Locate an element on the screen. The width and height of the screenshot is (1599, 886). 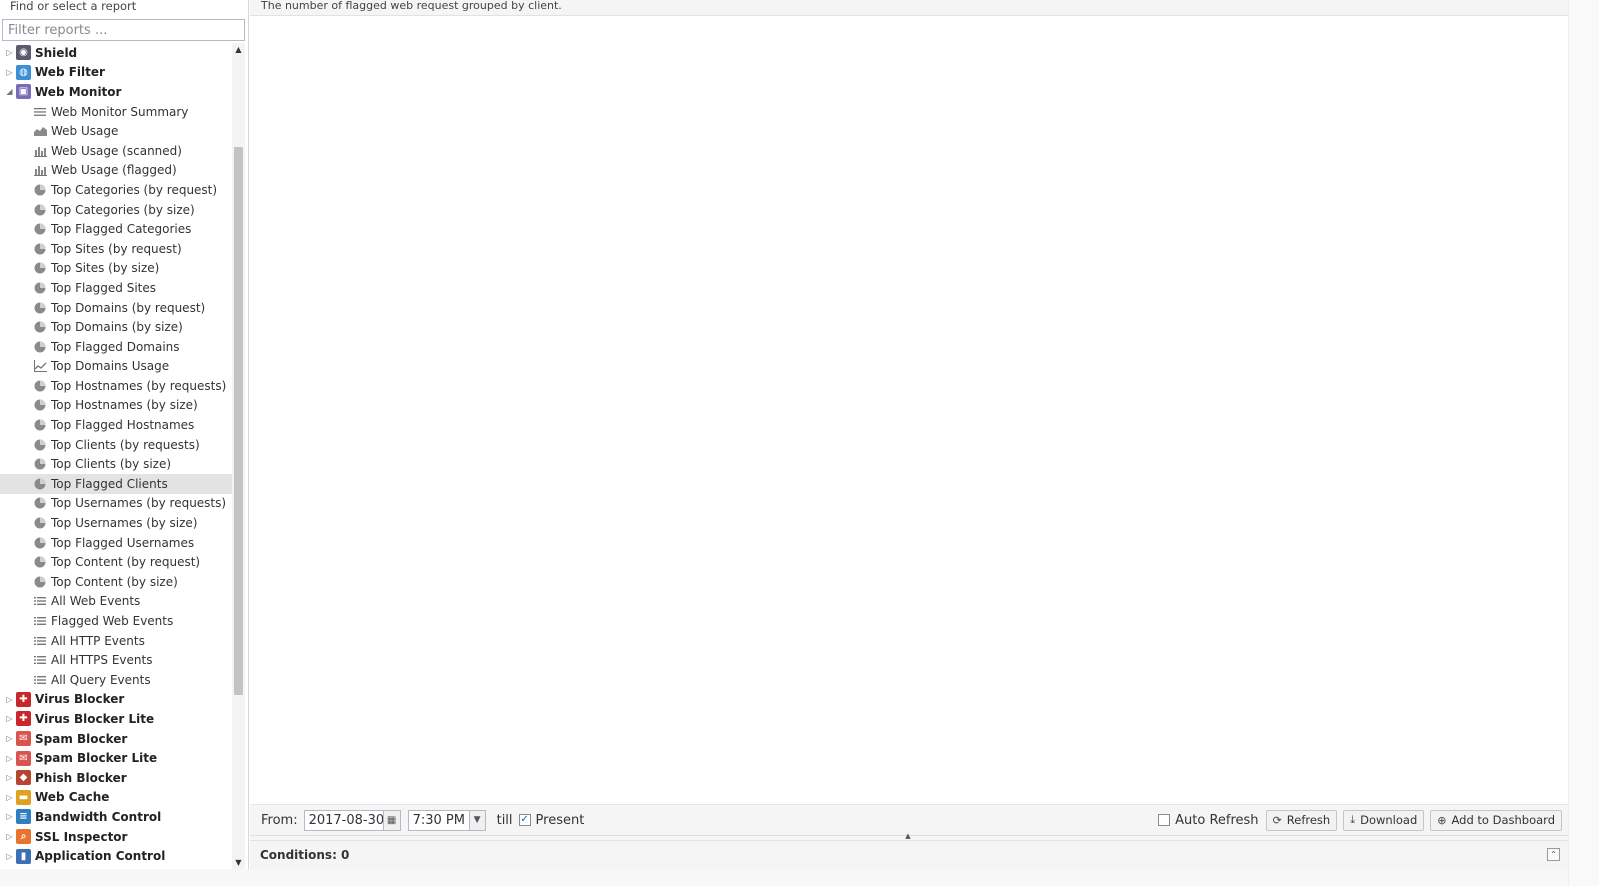
tree-report-item: Top Hostnames (by requests) is located at coordinates (116, 386).